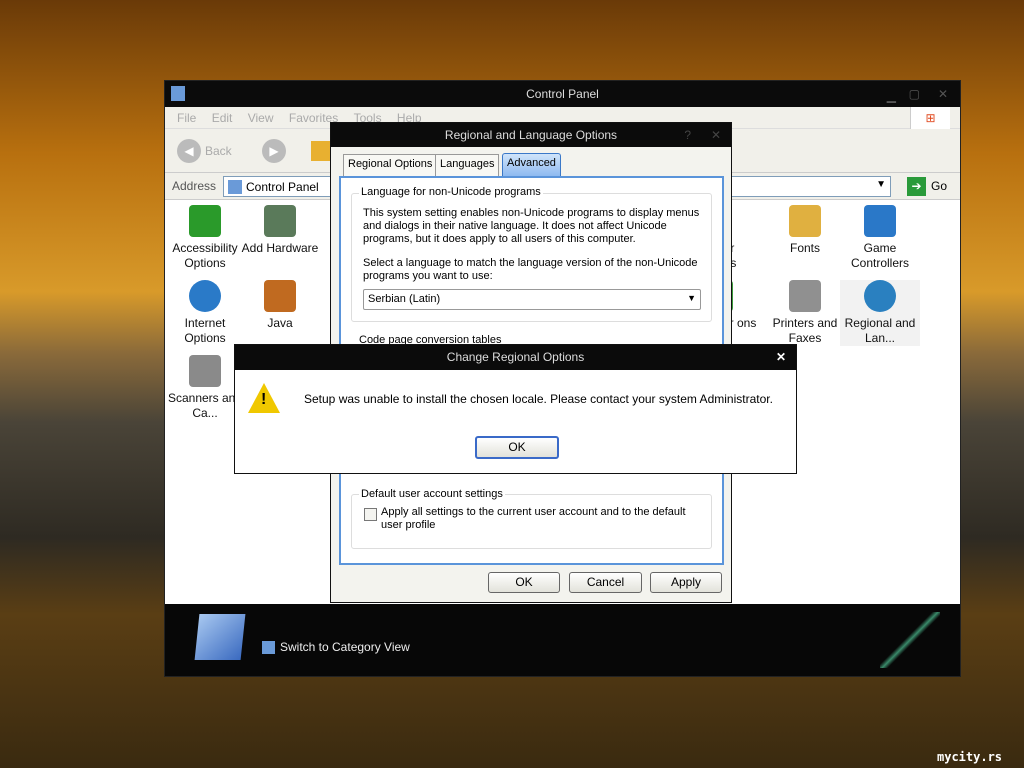 Image resolution: width=1024 pixels, height=768 pixels. Describe the element at coordinates (205, 330) in the screenshot. I see `icon-label: Internet Options` at that location.